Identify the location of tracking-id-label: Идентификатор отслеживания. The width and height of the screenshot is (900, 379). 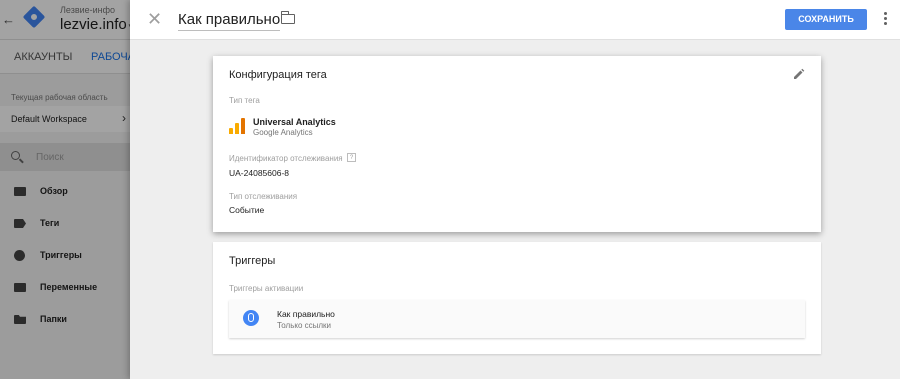
(286, 158).